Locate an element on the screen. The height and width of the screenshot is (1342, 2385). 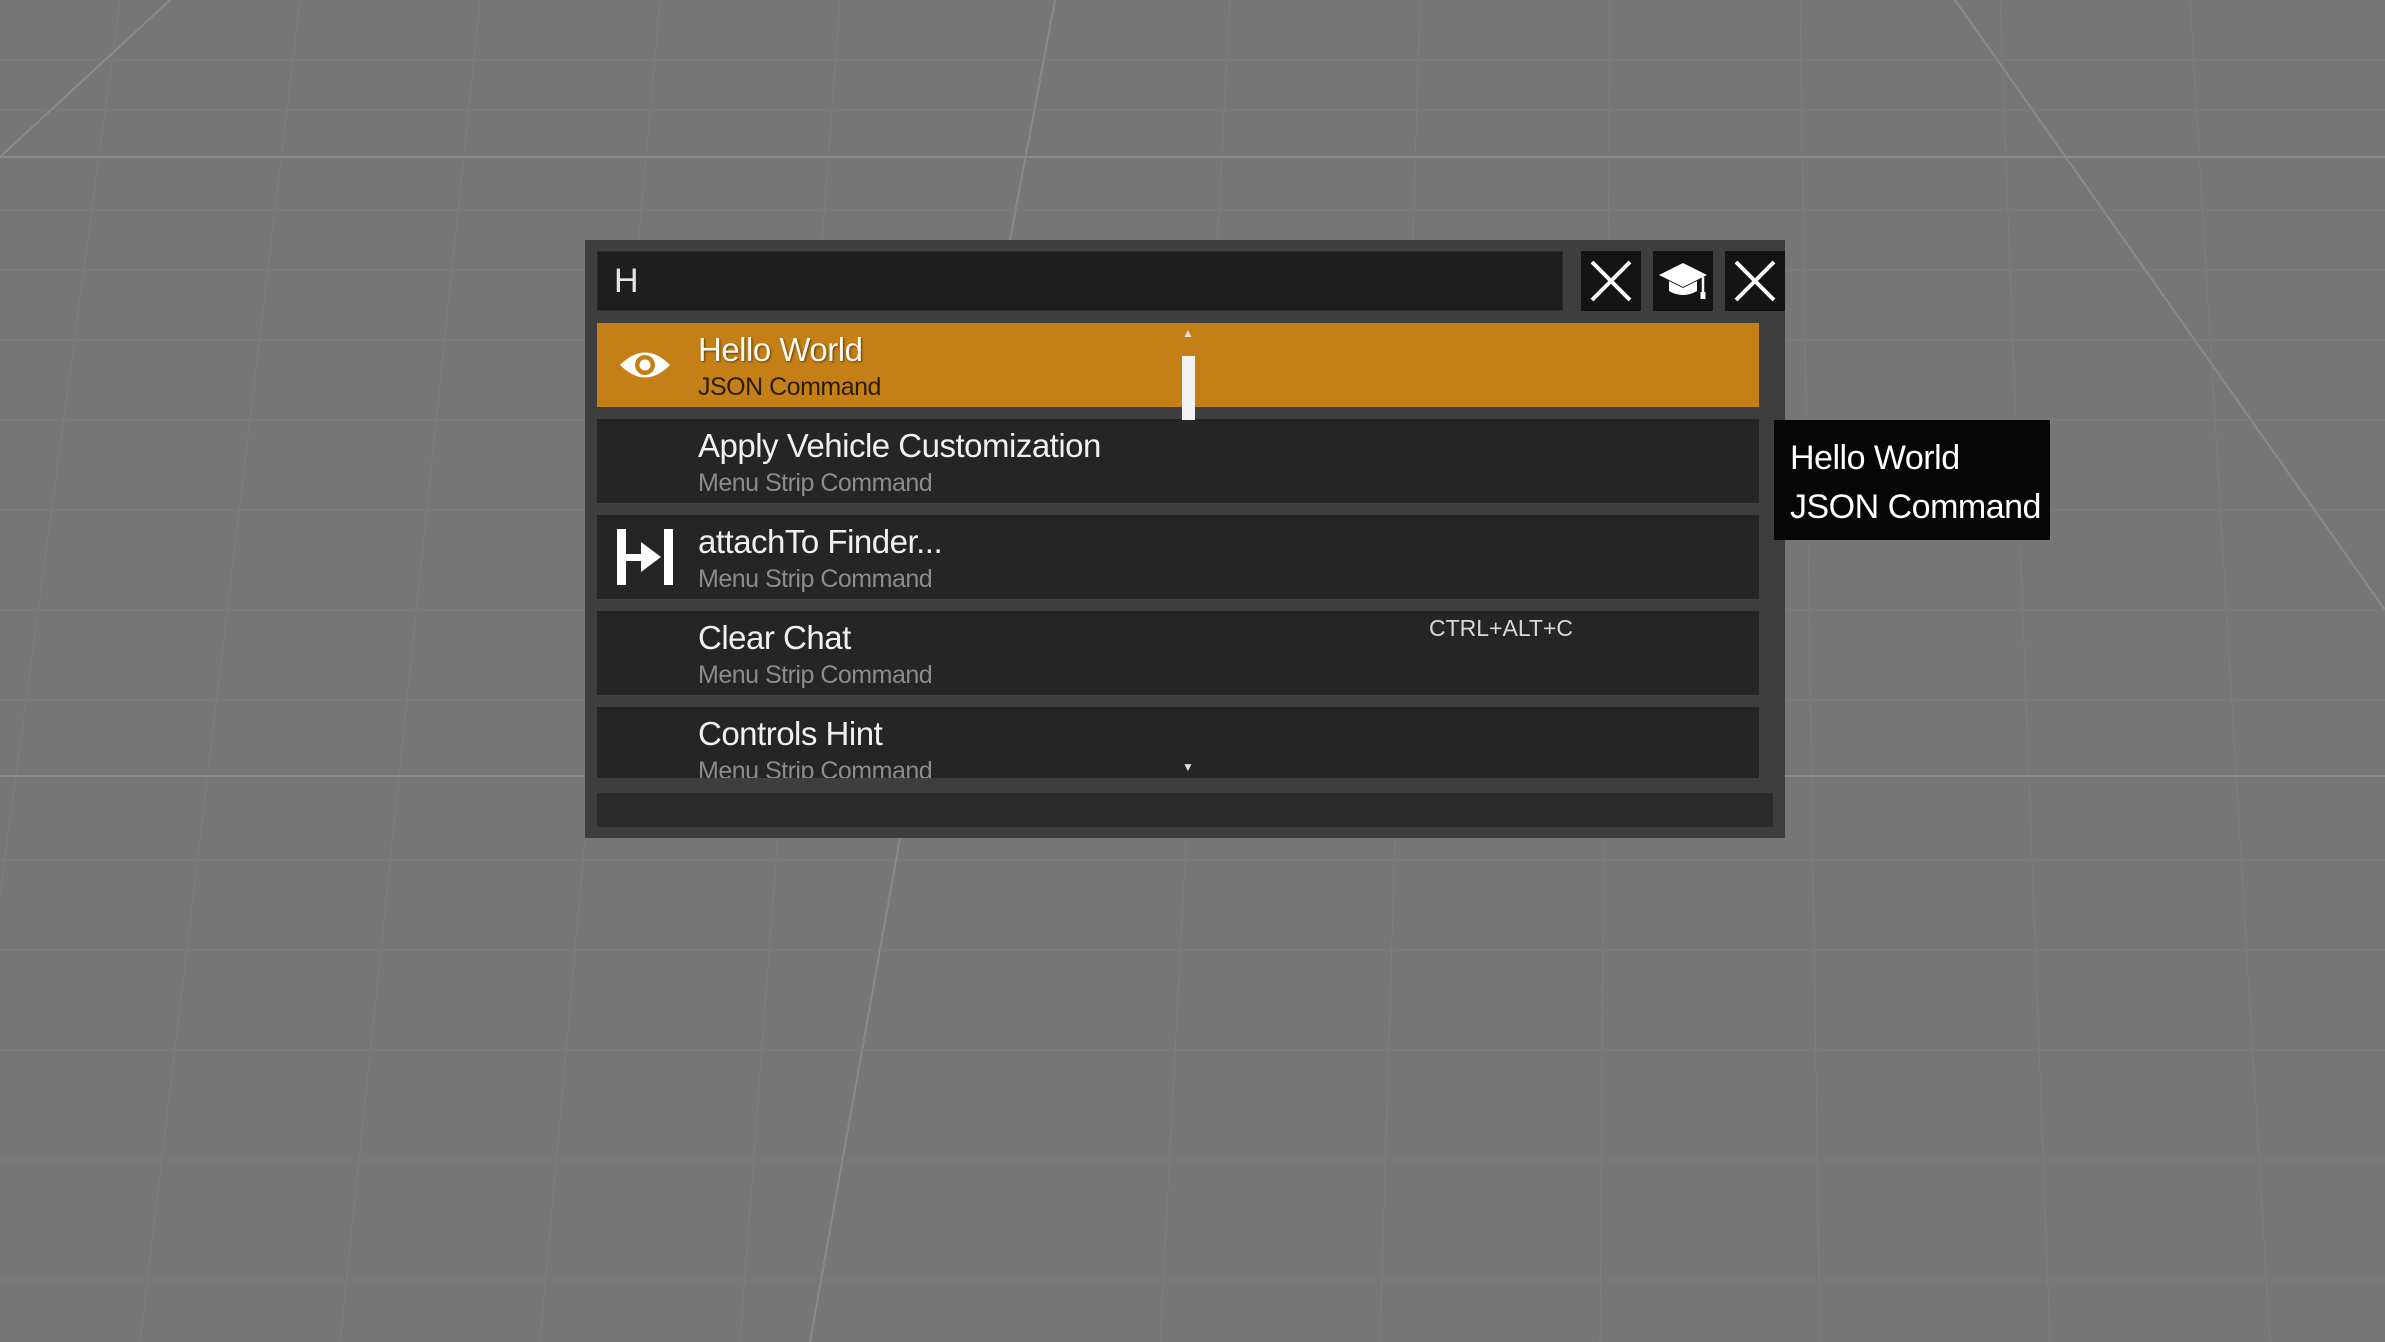
result-title: Hello World is located at coordinates (780, 349).